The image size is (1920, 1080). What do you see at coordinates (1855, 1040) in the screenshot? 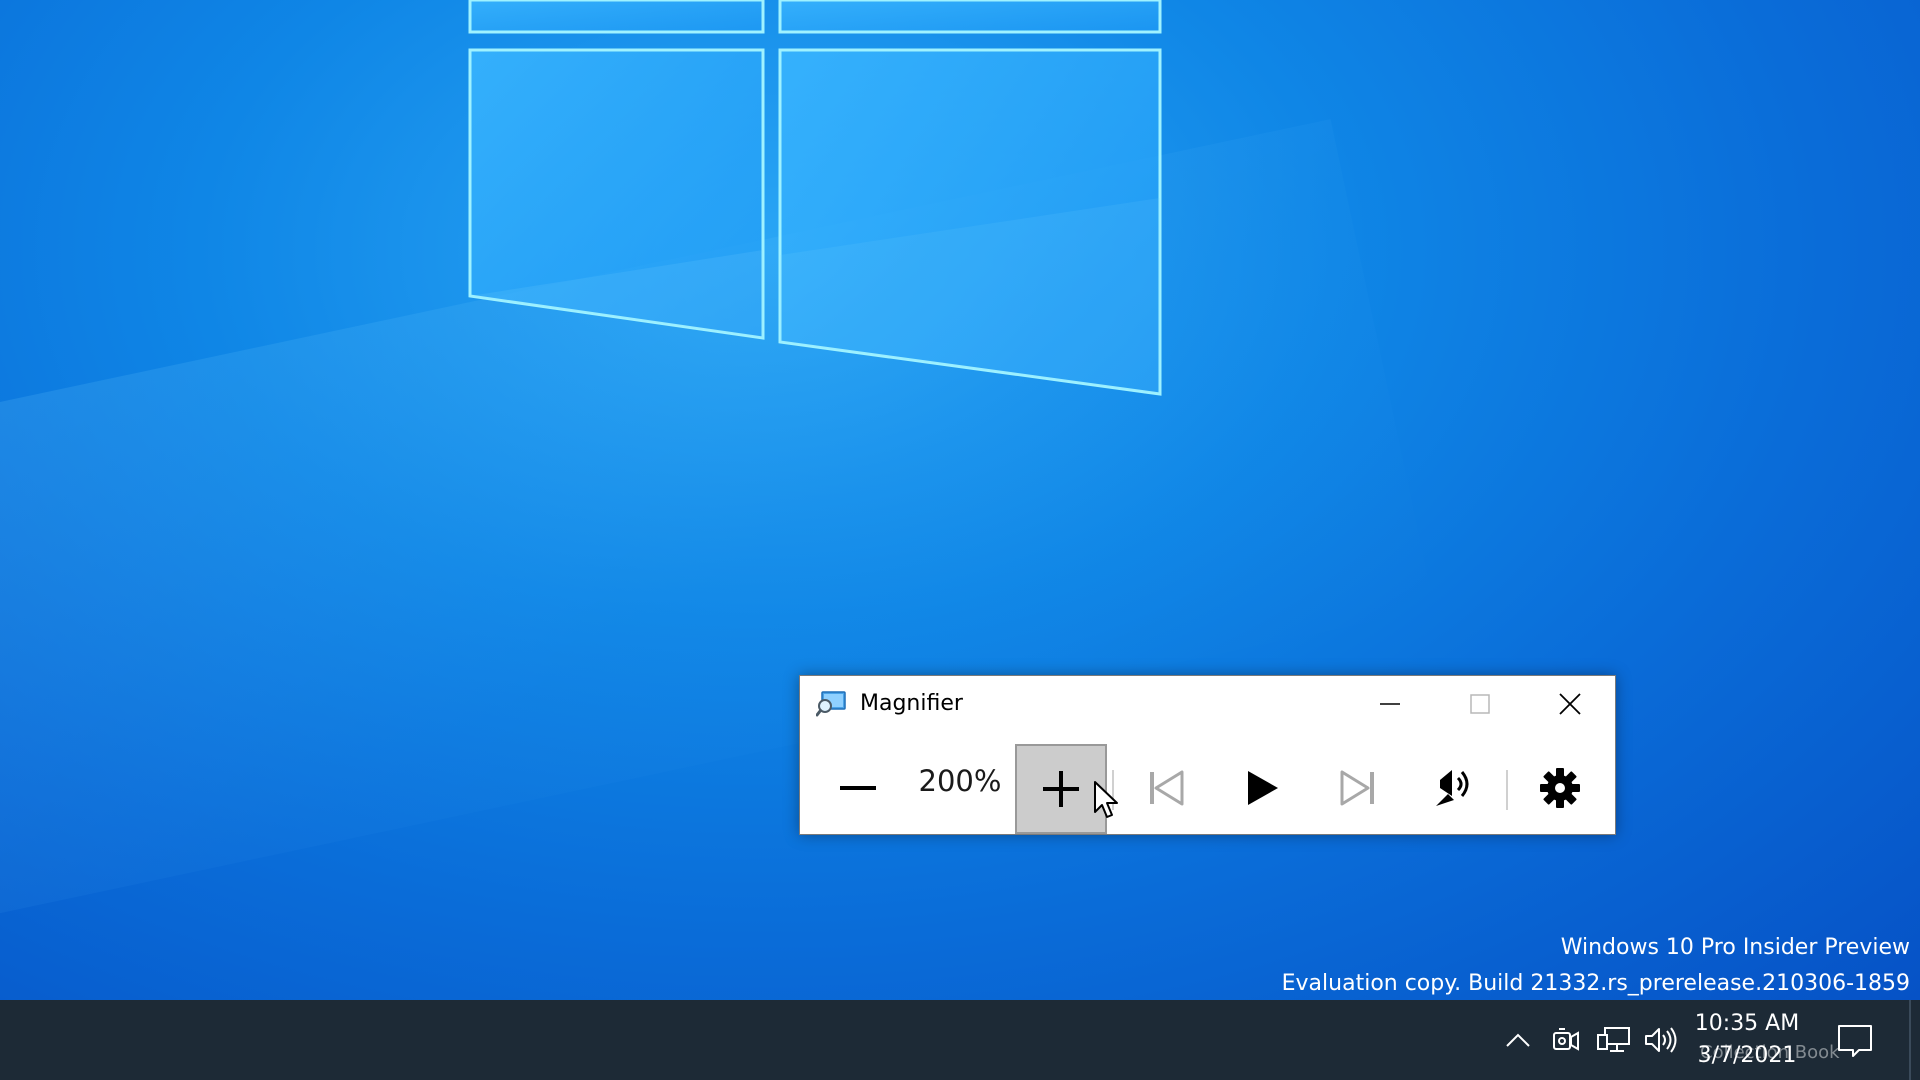
I see `notifications-icon` at bounding box center [1855, 1040].